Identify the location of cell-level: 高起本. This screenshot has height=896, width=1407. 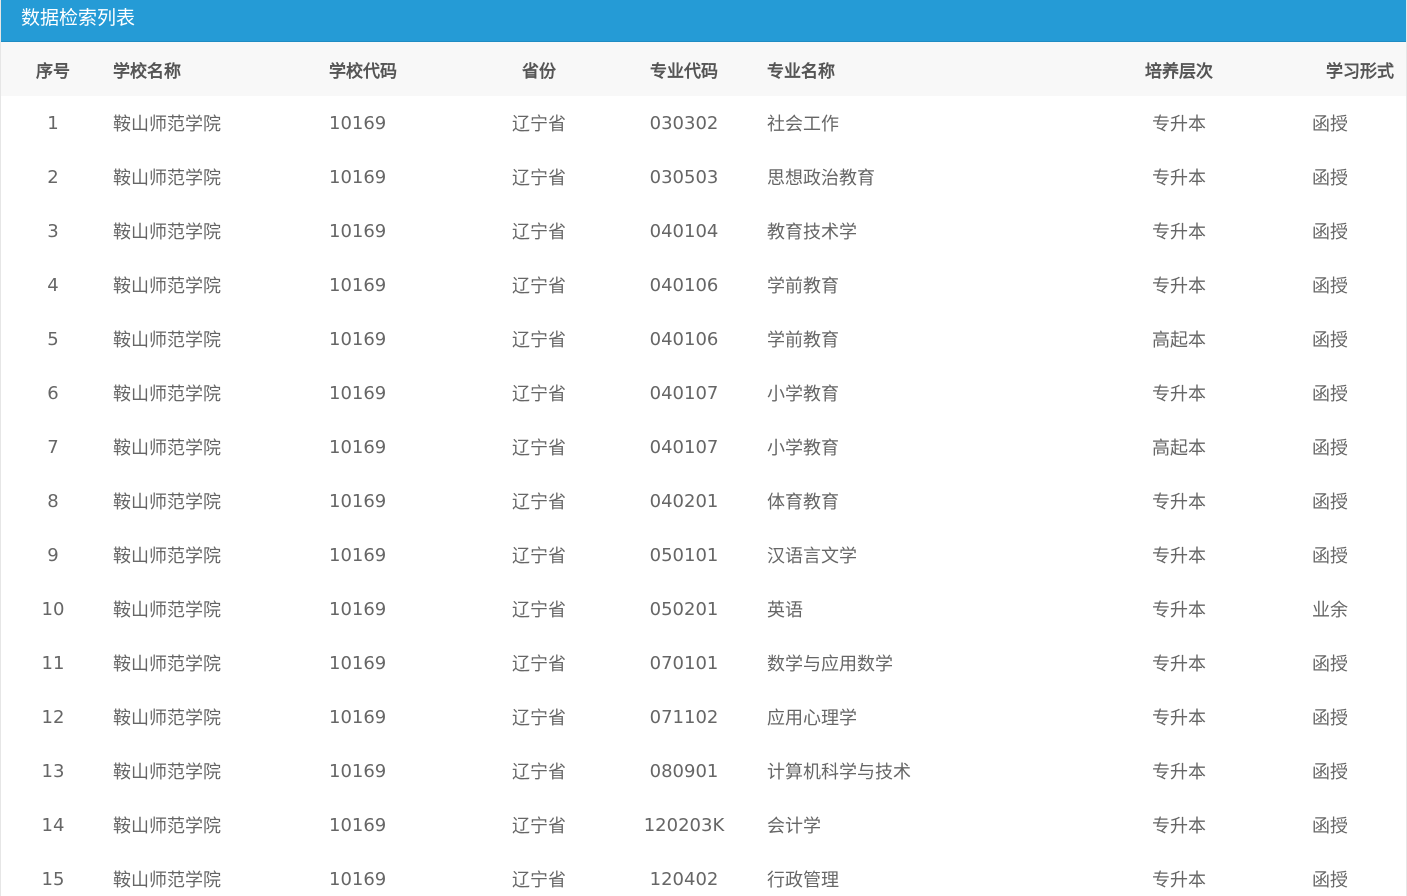
(1179, 448).